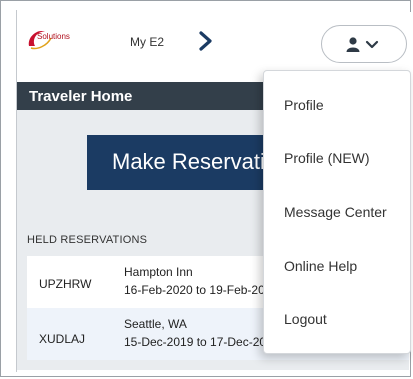 Image resolution: width=413 pixels, height=379 pixels. What do you see at coordinates (62, 339) in the screenshot?
I see `reservation-code: XUDLAJ` at bounding box center [62, 339].